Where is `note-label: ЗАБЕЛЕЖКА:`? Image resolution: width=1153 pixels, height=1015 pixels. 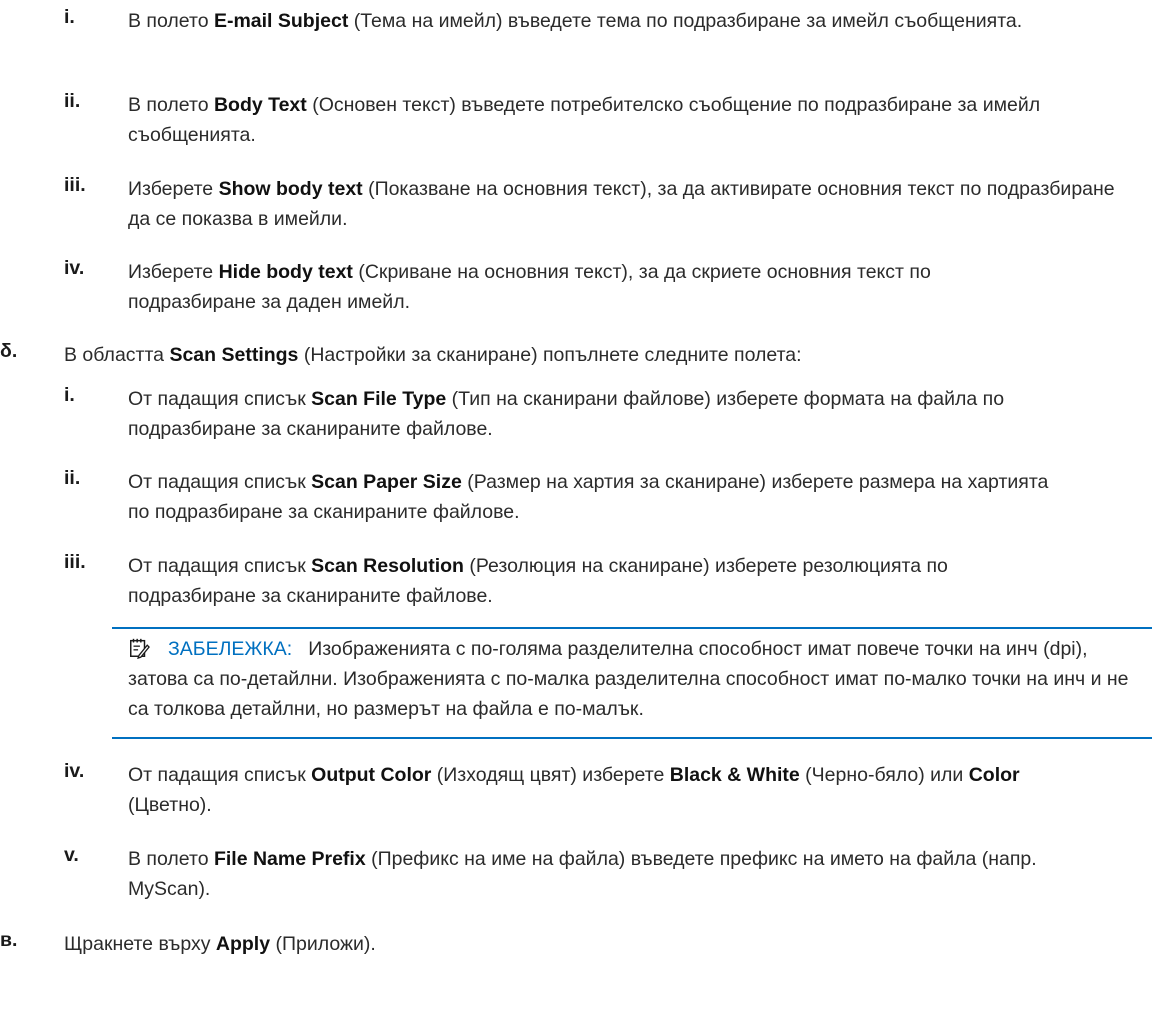
note-label: ЗАБЕЛЕЖКА: is located at coordinates (230, 649).